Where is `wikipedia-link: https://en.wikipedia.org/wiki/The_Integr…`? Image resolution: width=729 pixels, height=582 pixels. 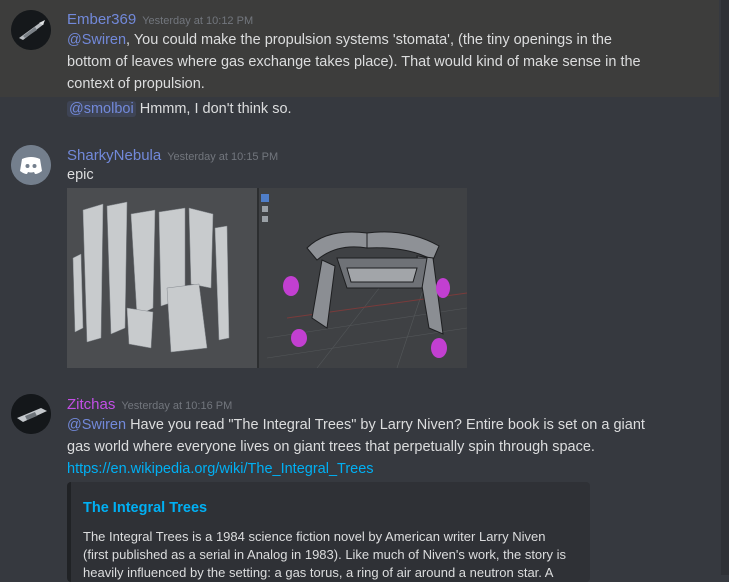
wikipedia-link: https://en.wikipedia.org/wiki/The_Integr… is located at coordinates (220, 469).